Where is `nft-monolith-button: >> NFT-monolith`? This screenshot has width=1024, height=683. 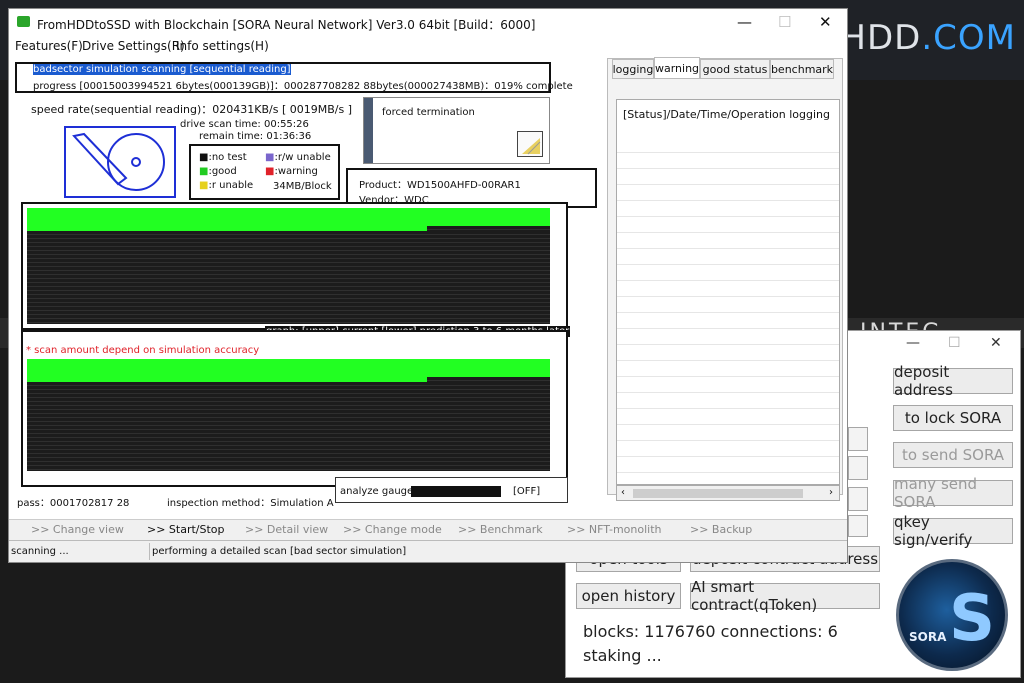 nft-monolith-button: >> NFT-monolith is located at coordinates (614, 529).